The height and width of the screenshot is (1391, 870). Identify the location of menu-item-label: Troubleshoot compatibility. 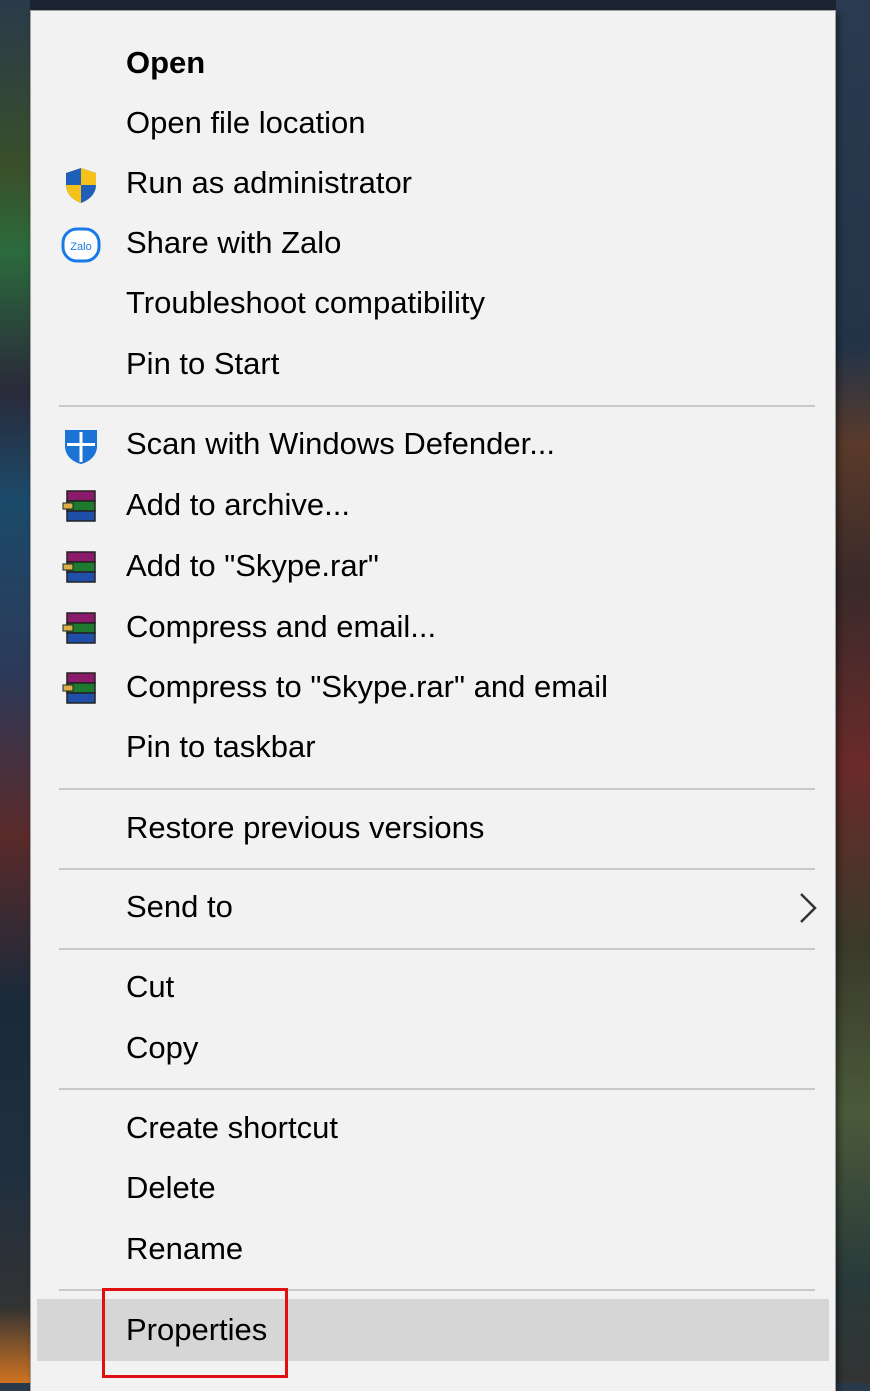
(305, 302).